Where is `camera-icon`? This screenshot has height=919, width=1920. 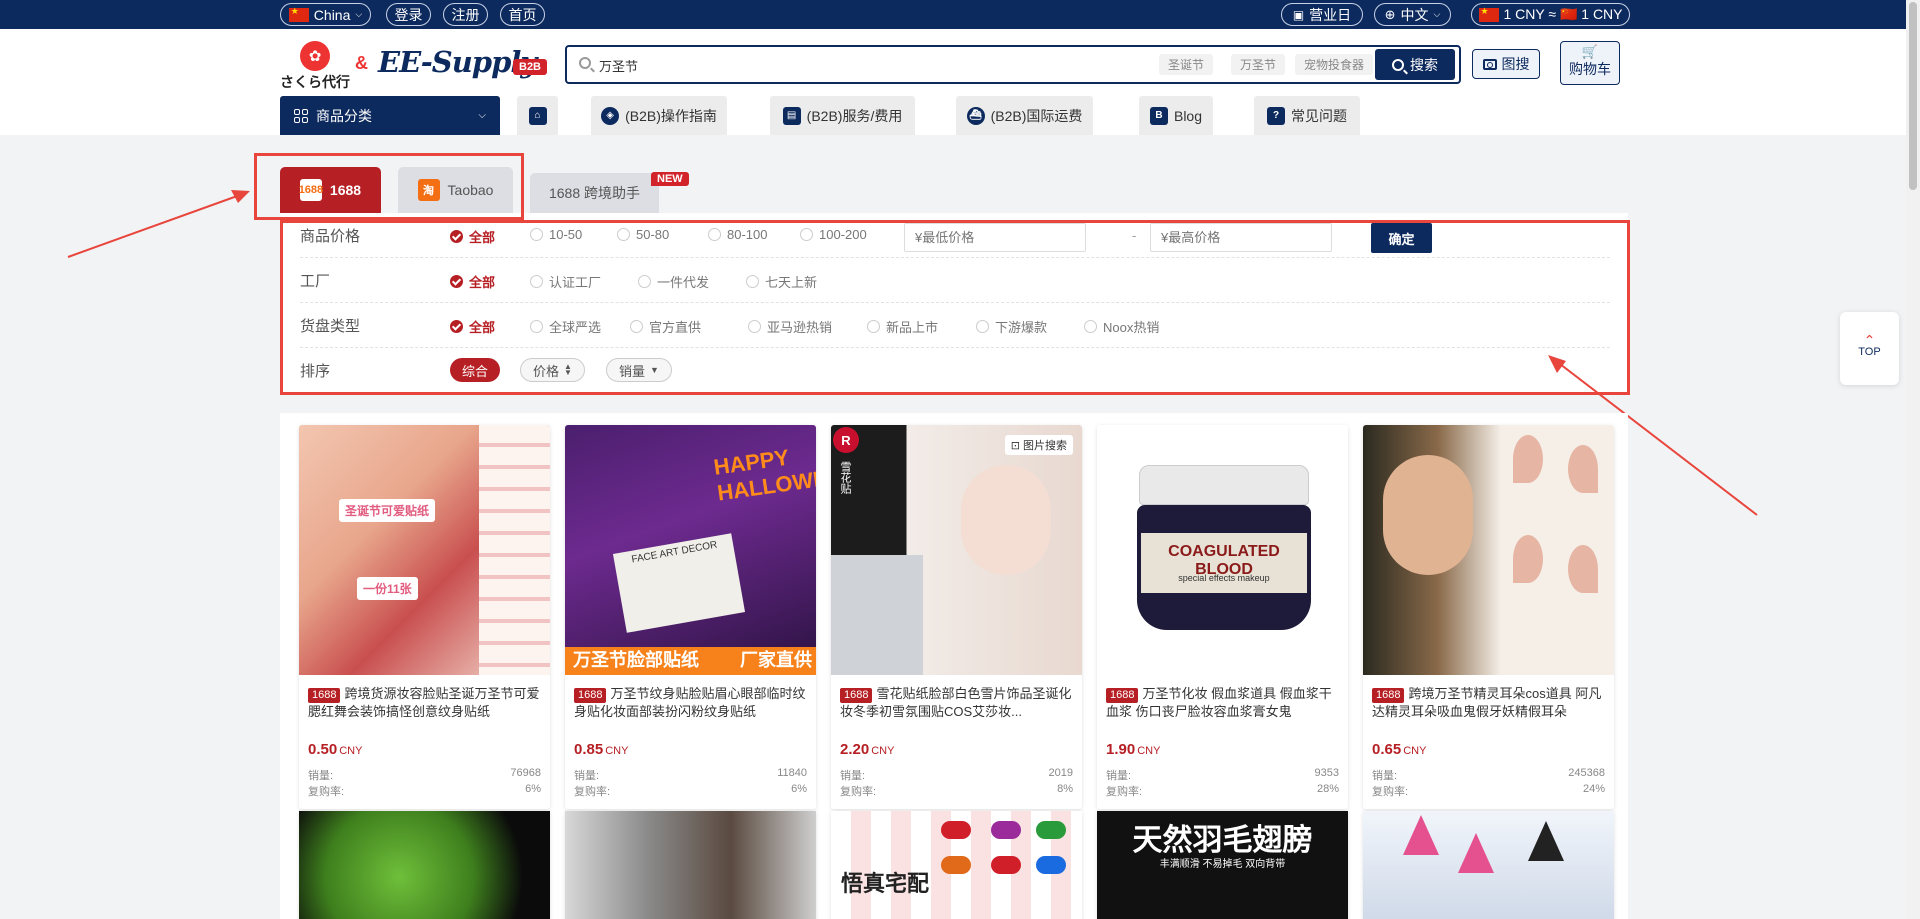 camera-icon is located at coordinates (1489, 64).